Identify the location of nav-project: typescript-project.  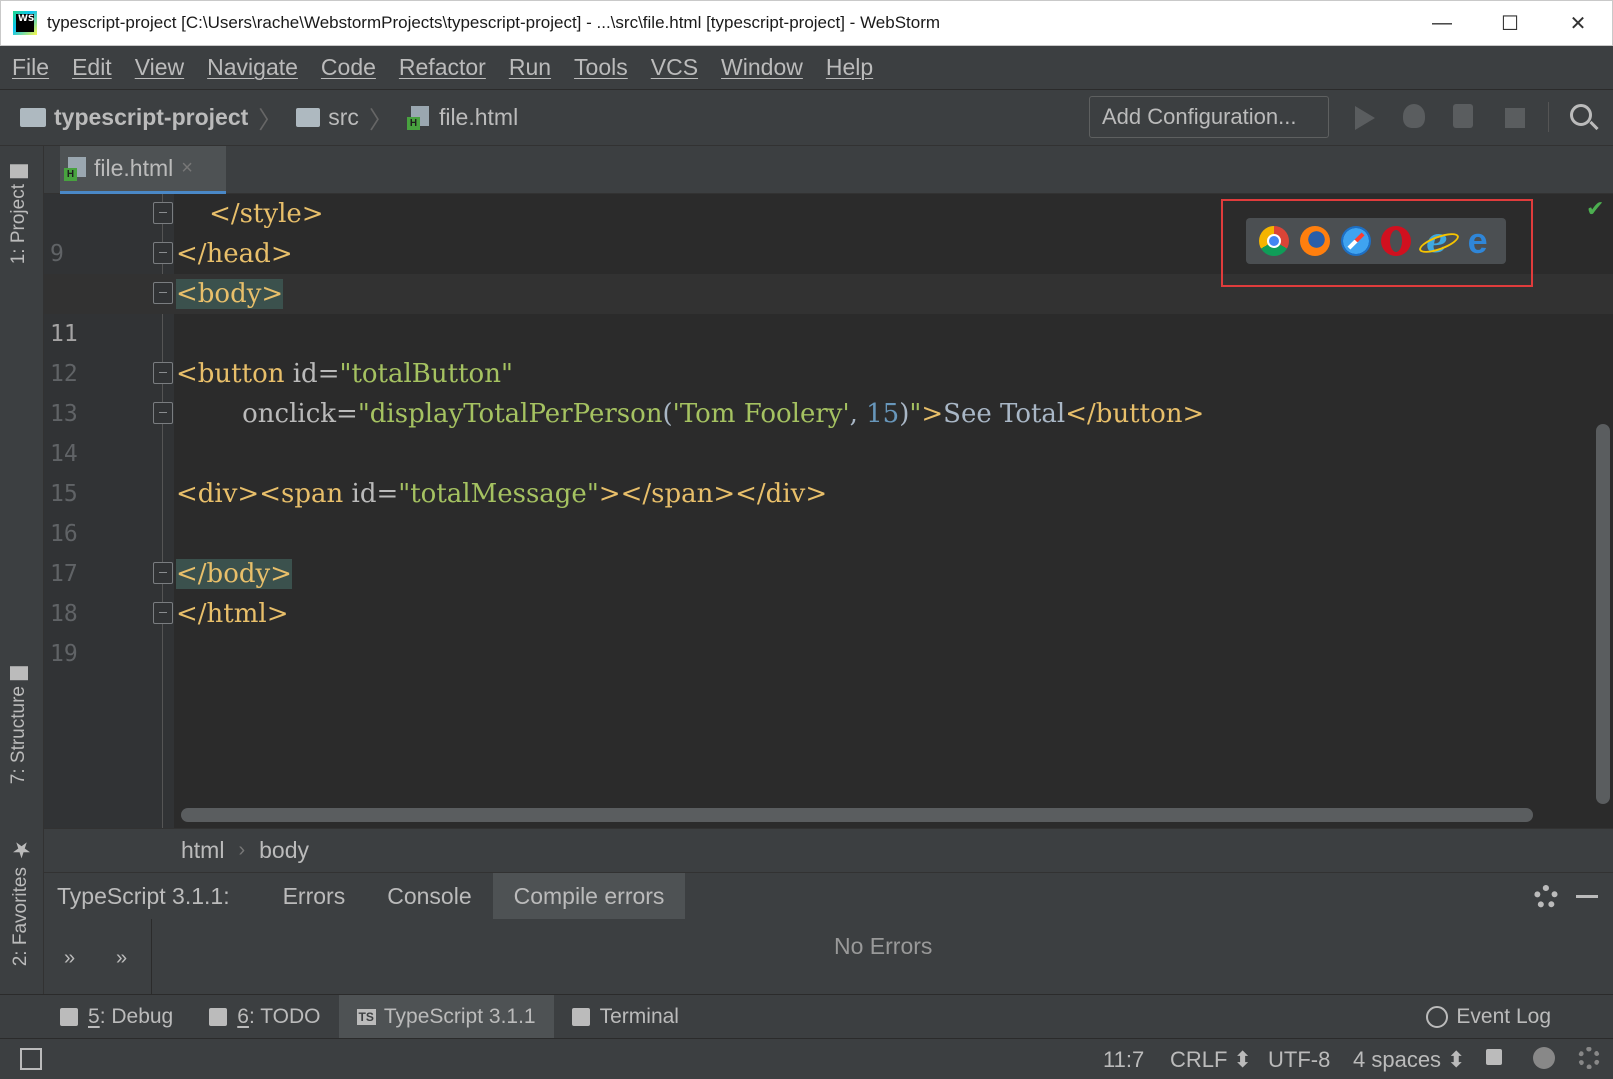
(151, 117).